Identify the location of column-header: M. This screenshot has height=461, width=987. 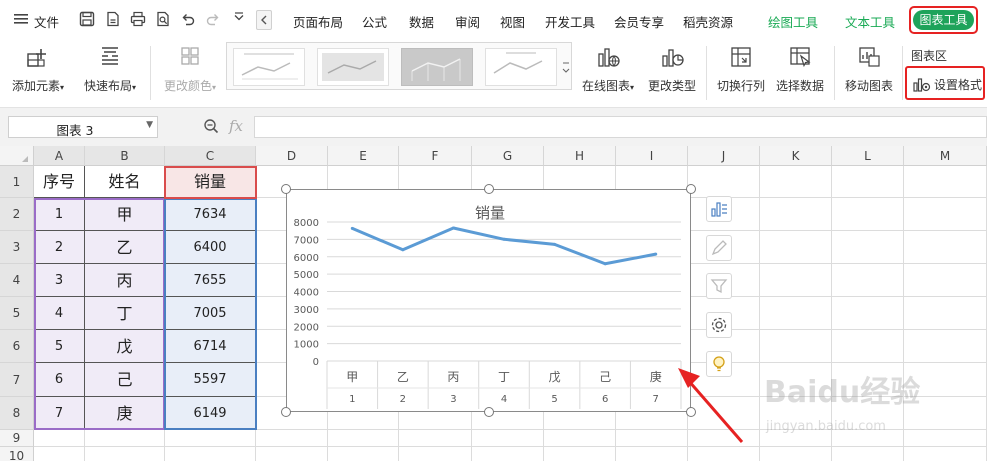
(945, 156).